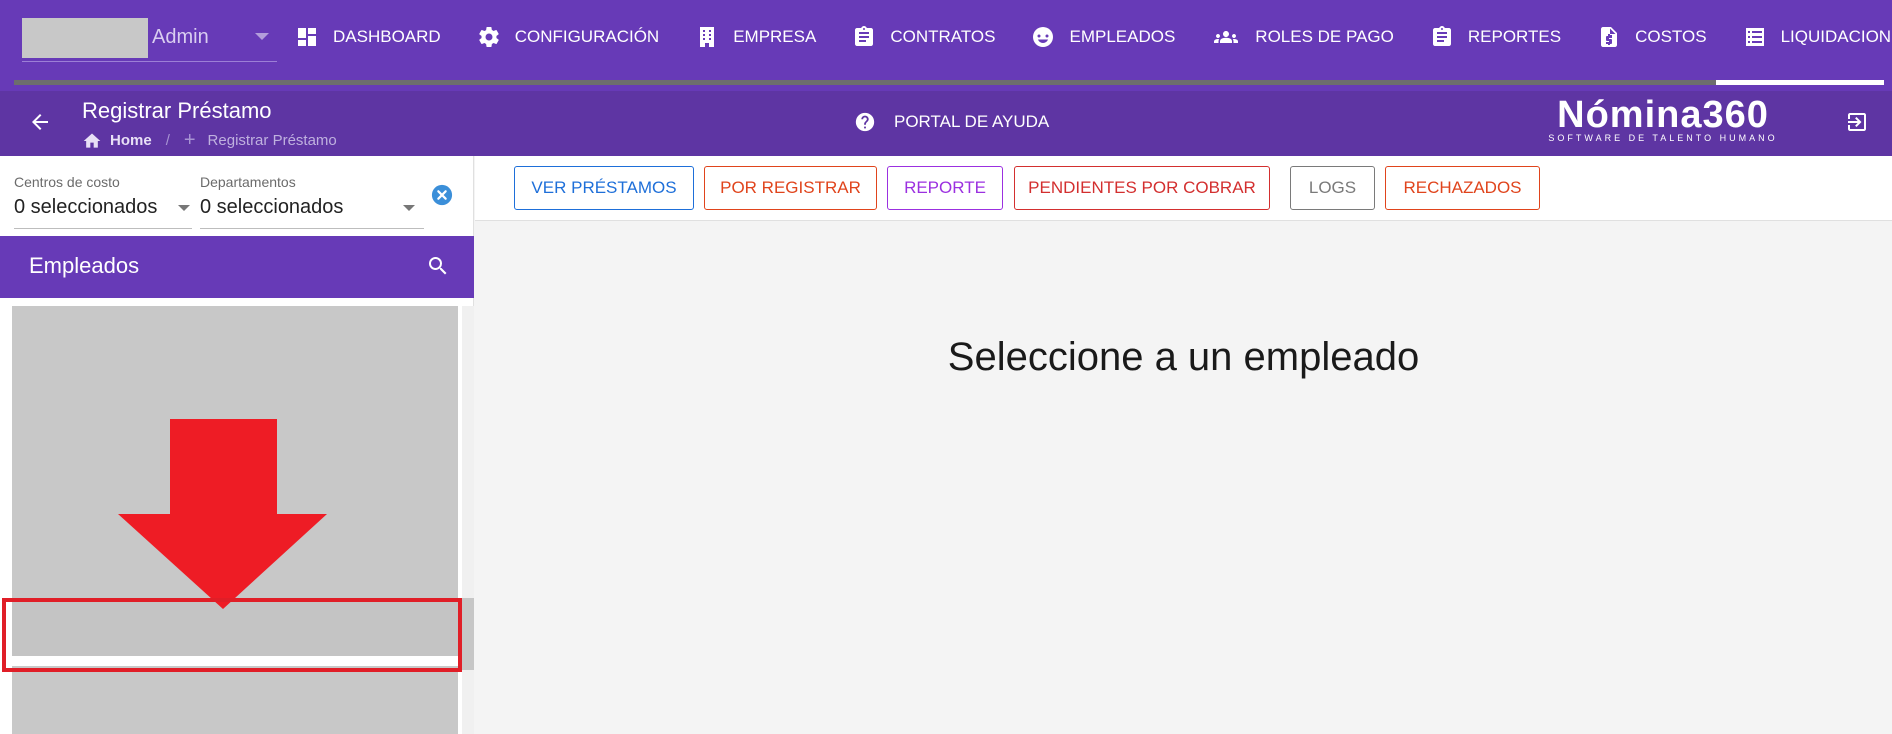  Describe the element at coordinates (177, 110) in the screenshot. I see `page-title: Registrar Préstamo` at that location.